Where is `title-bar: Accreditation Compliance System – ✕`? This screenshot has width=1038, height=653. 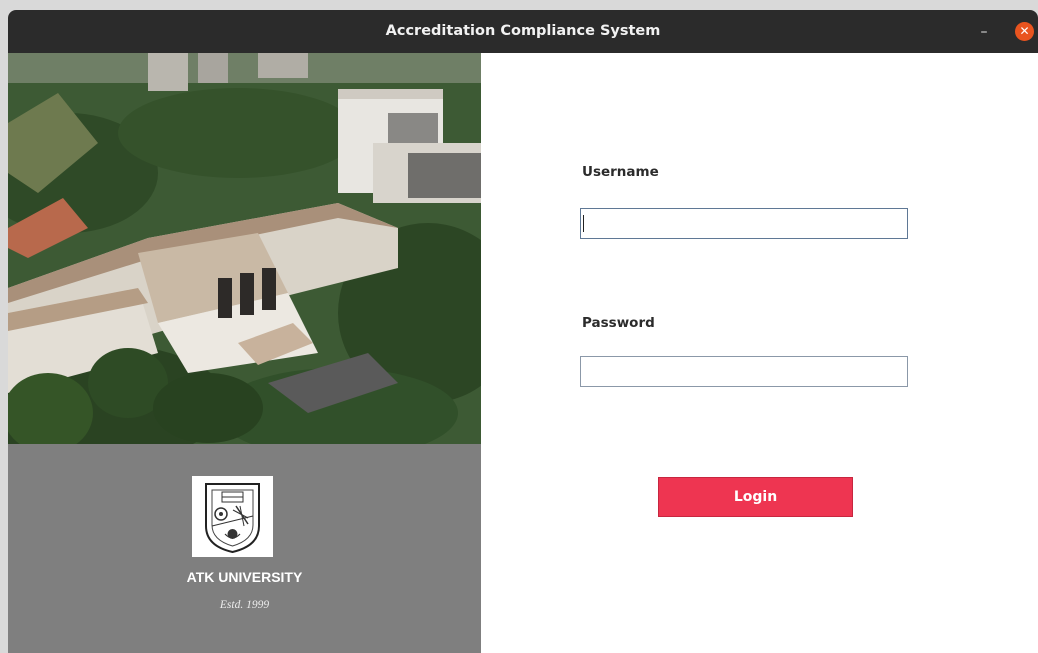 title-bar: Accreditation Compliance System – ✕ is located at coordinates (523, 31).